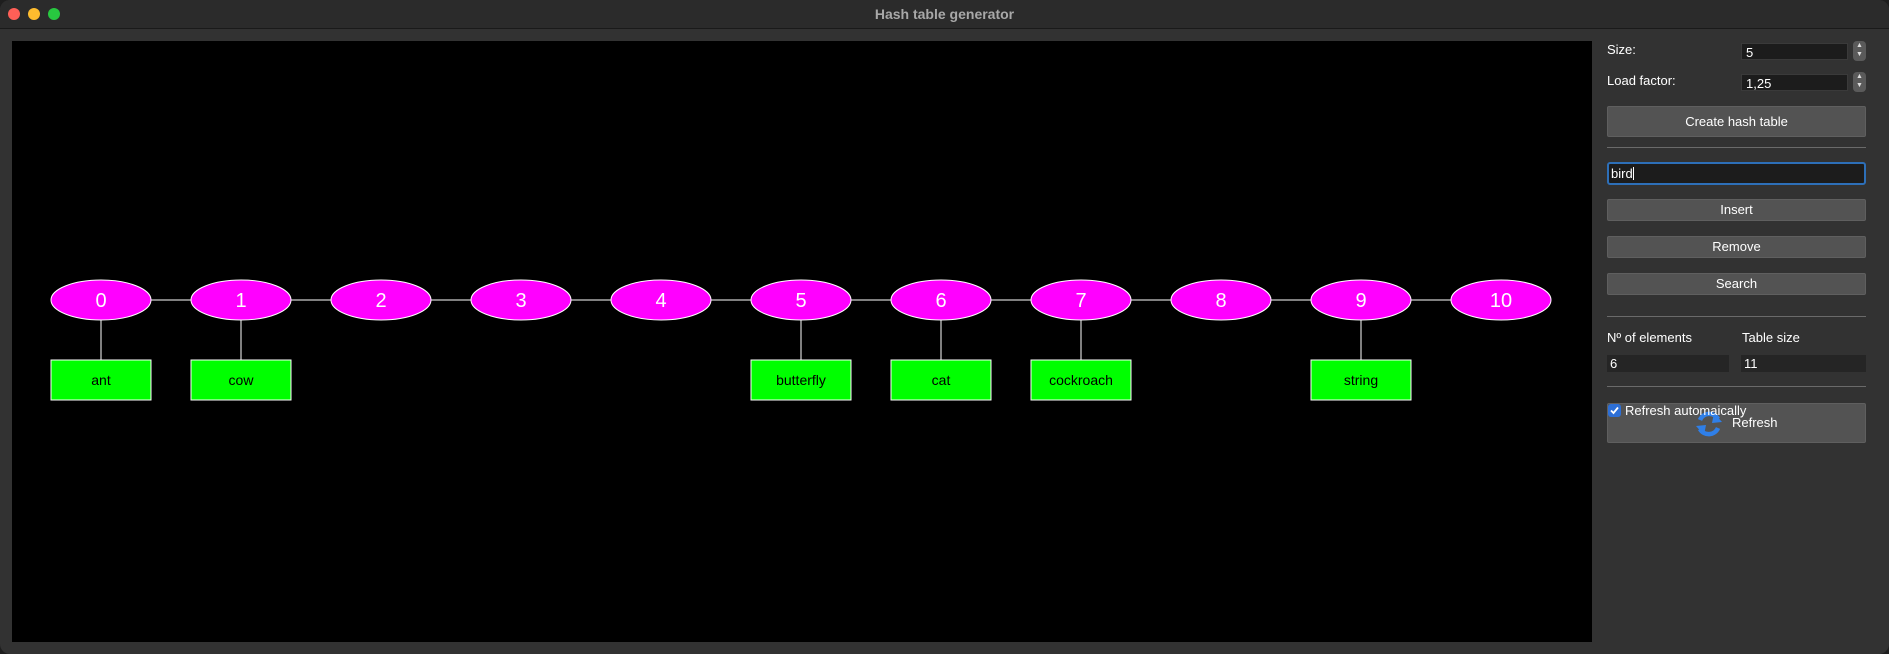 The height and width of the screenshot is (654, 1889). I want to click on key-input-value: bird, so click(1622, 173).